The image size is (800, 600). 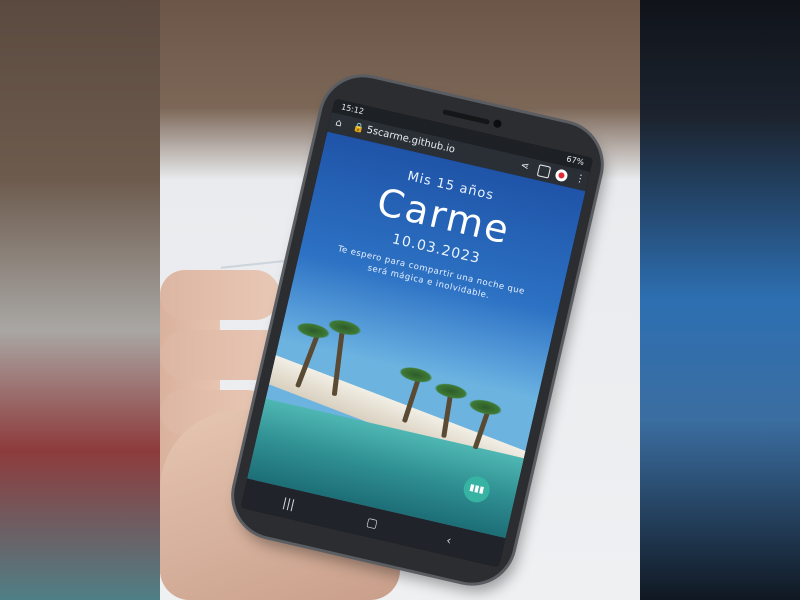 What do you see at coordinates (372, 523) in the screenshot?
I see `home-circle-icon: ▢` at bounding box center [372, 523].